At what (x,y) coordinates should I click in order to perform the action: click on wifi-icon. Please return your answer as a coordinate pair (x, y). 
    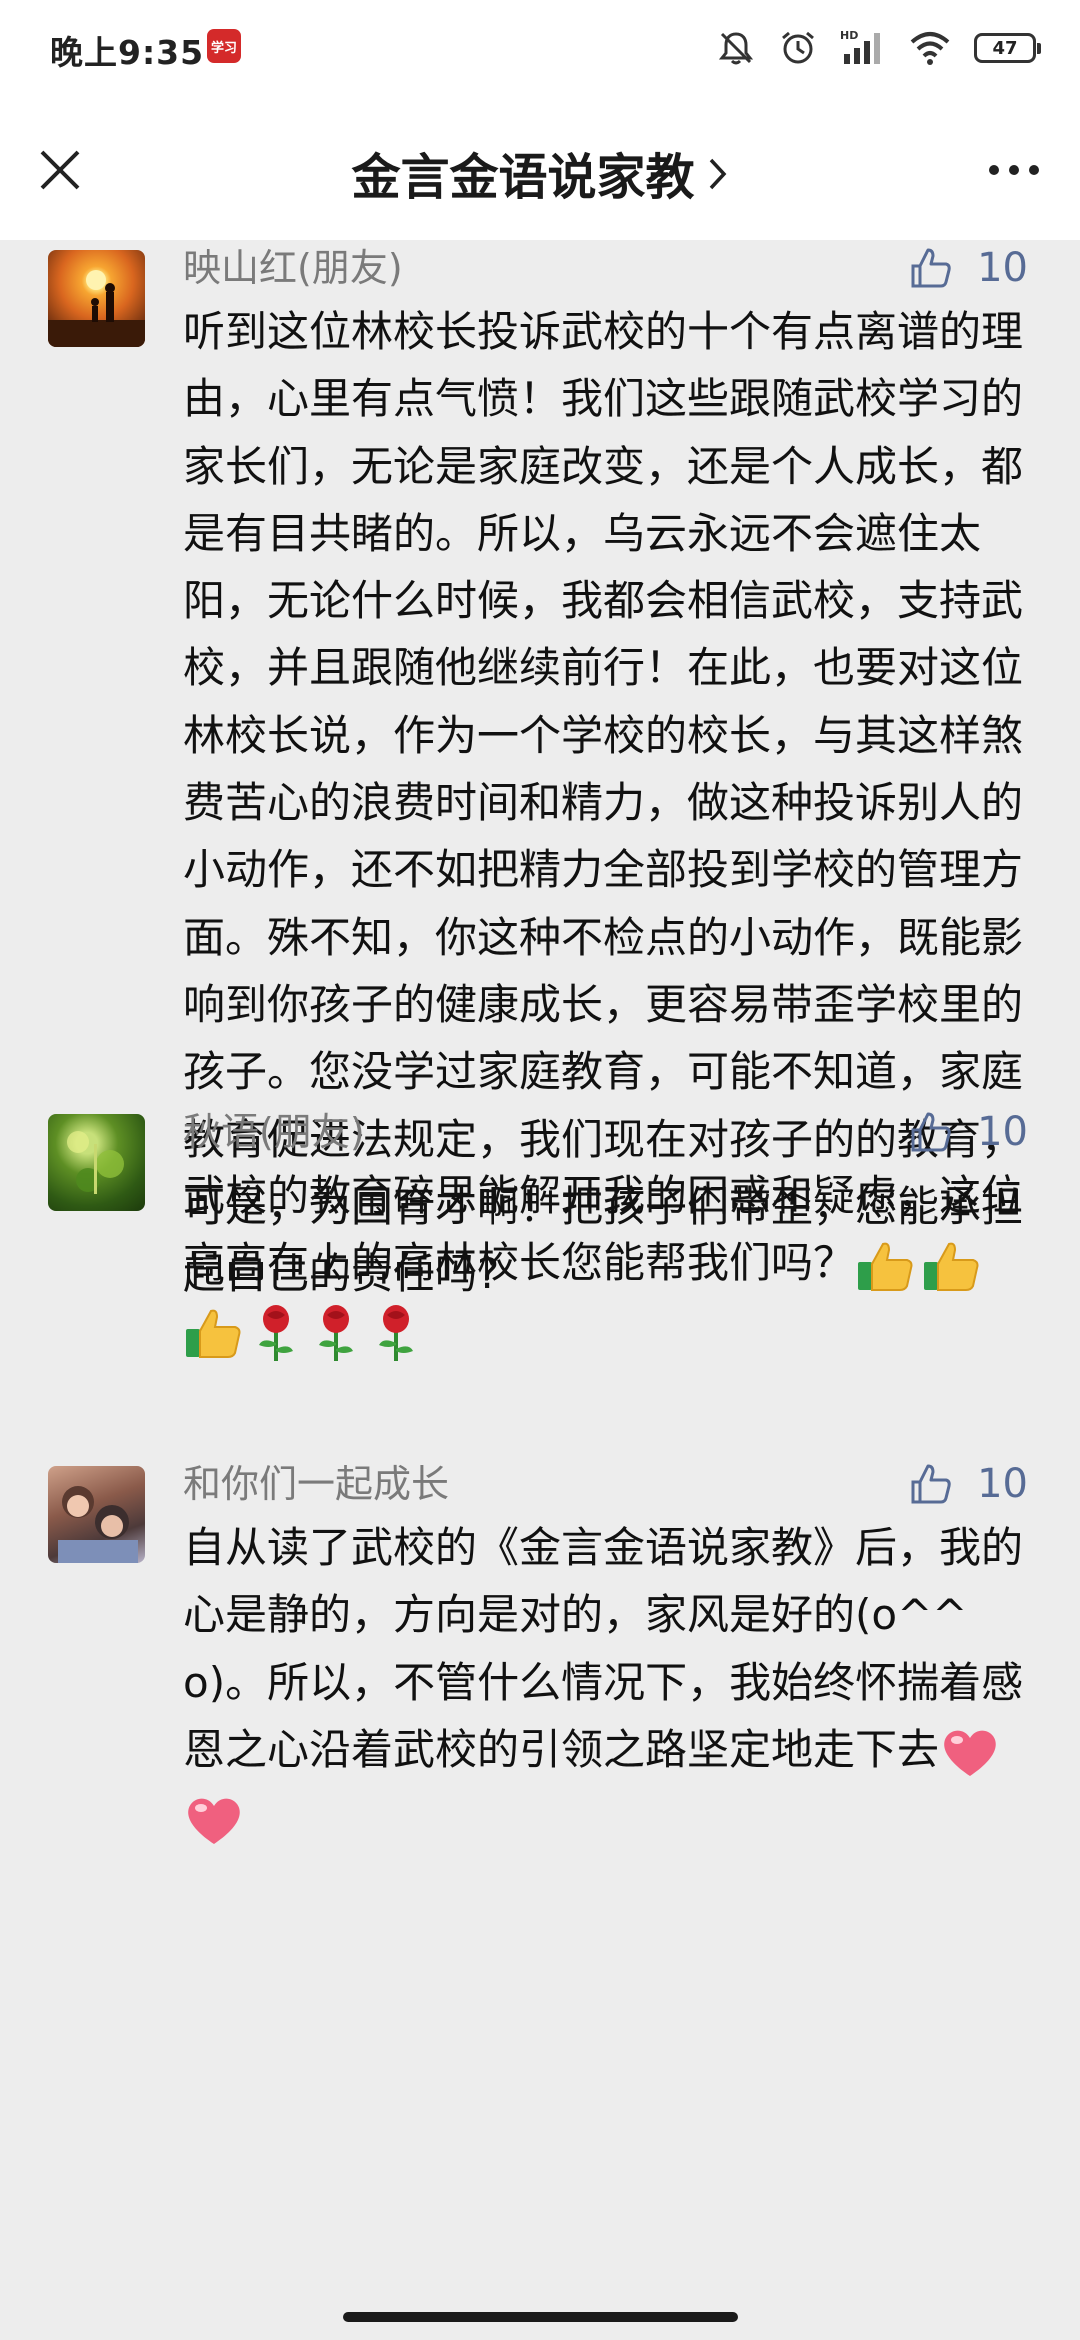
    Looking at the image, I should click on (930, 48).